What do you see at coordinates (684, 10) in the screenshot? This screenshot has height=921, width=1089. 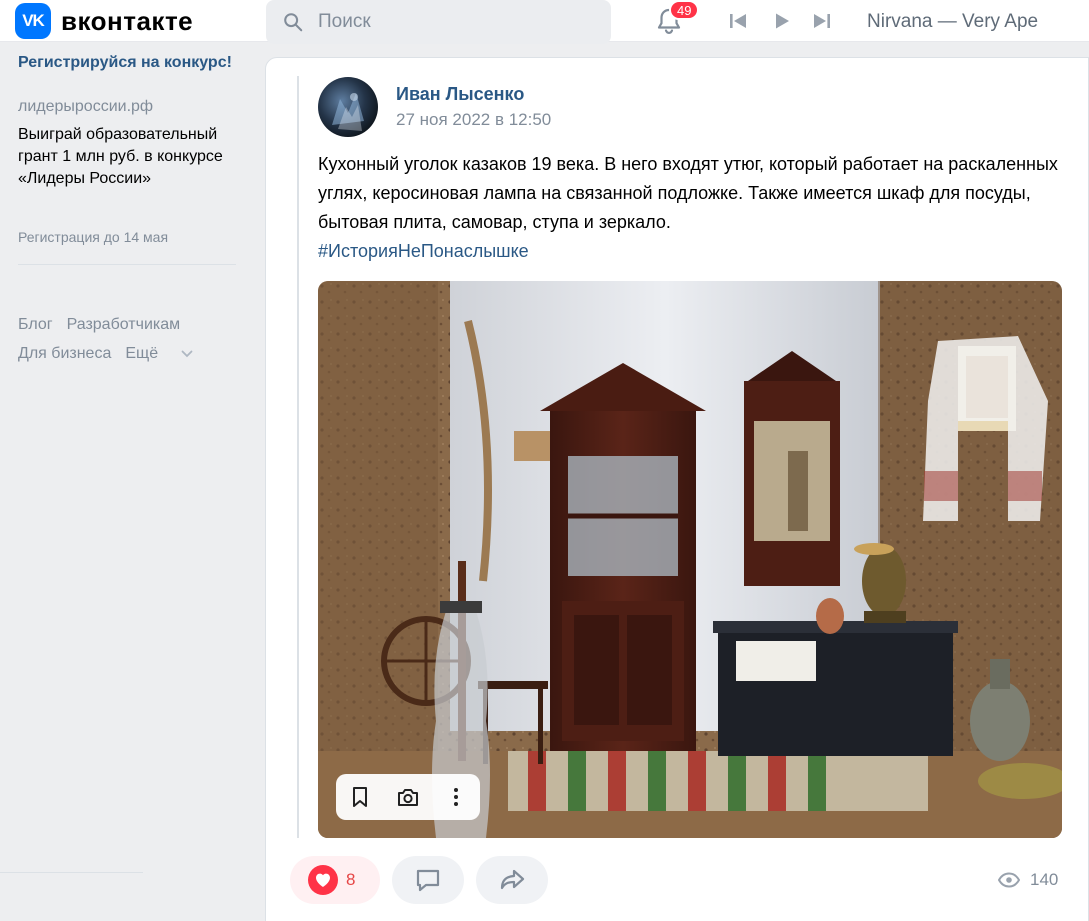 I see `notifications-badge: 49` at bounding box center [684, 10].